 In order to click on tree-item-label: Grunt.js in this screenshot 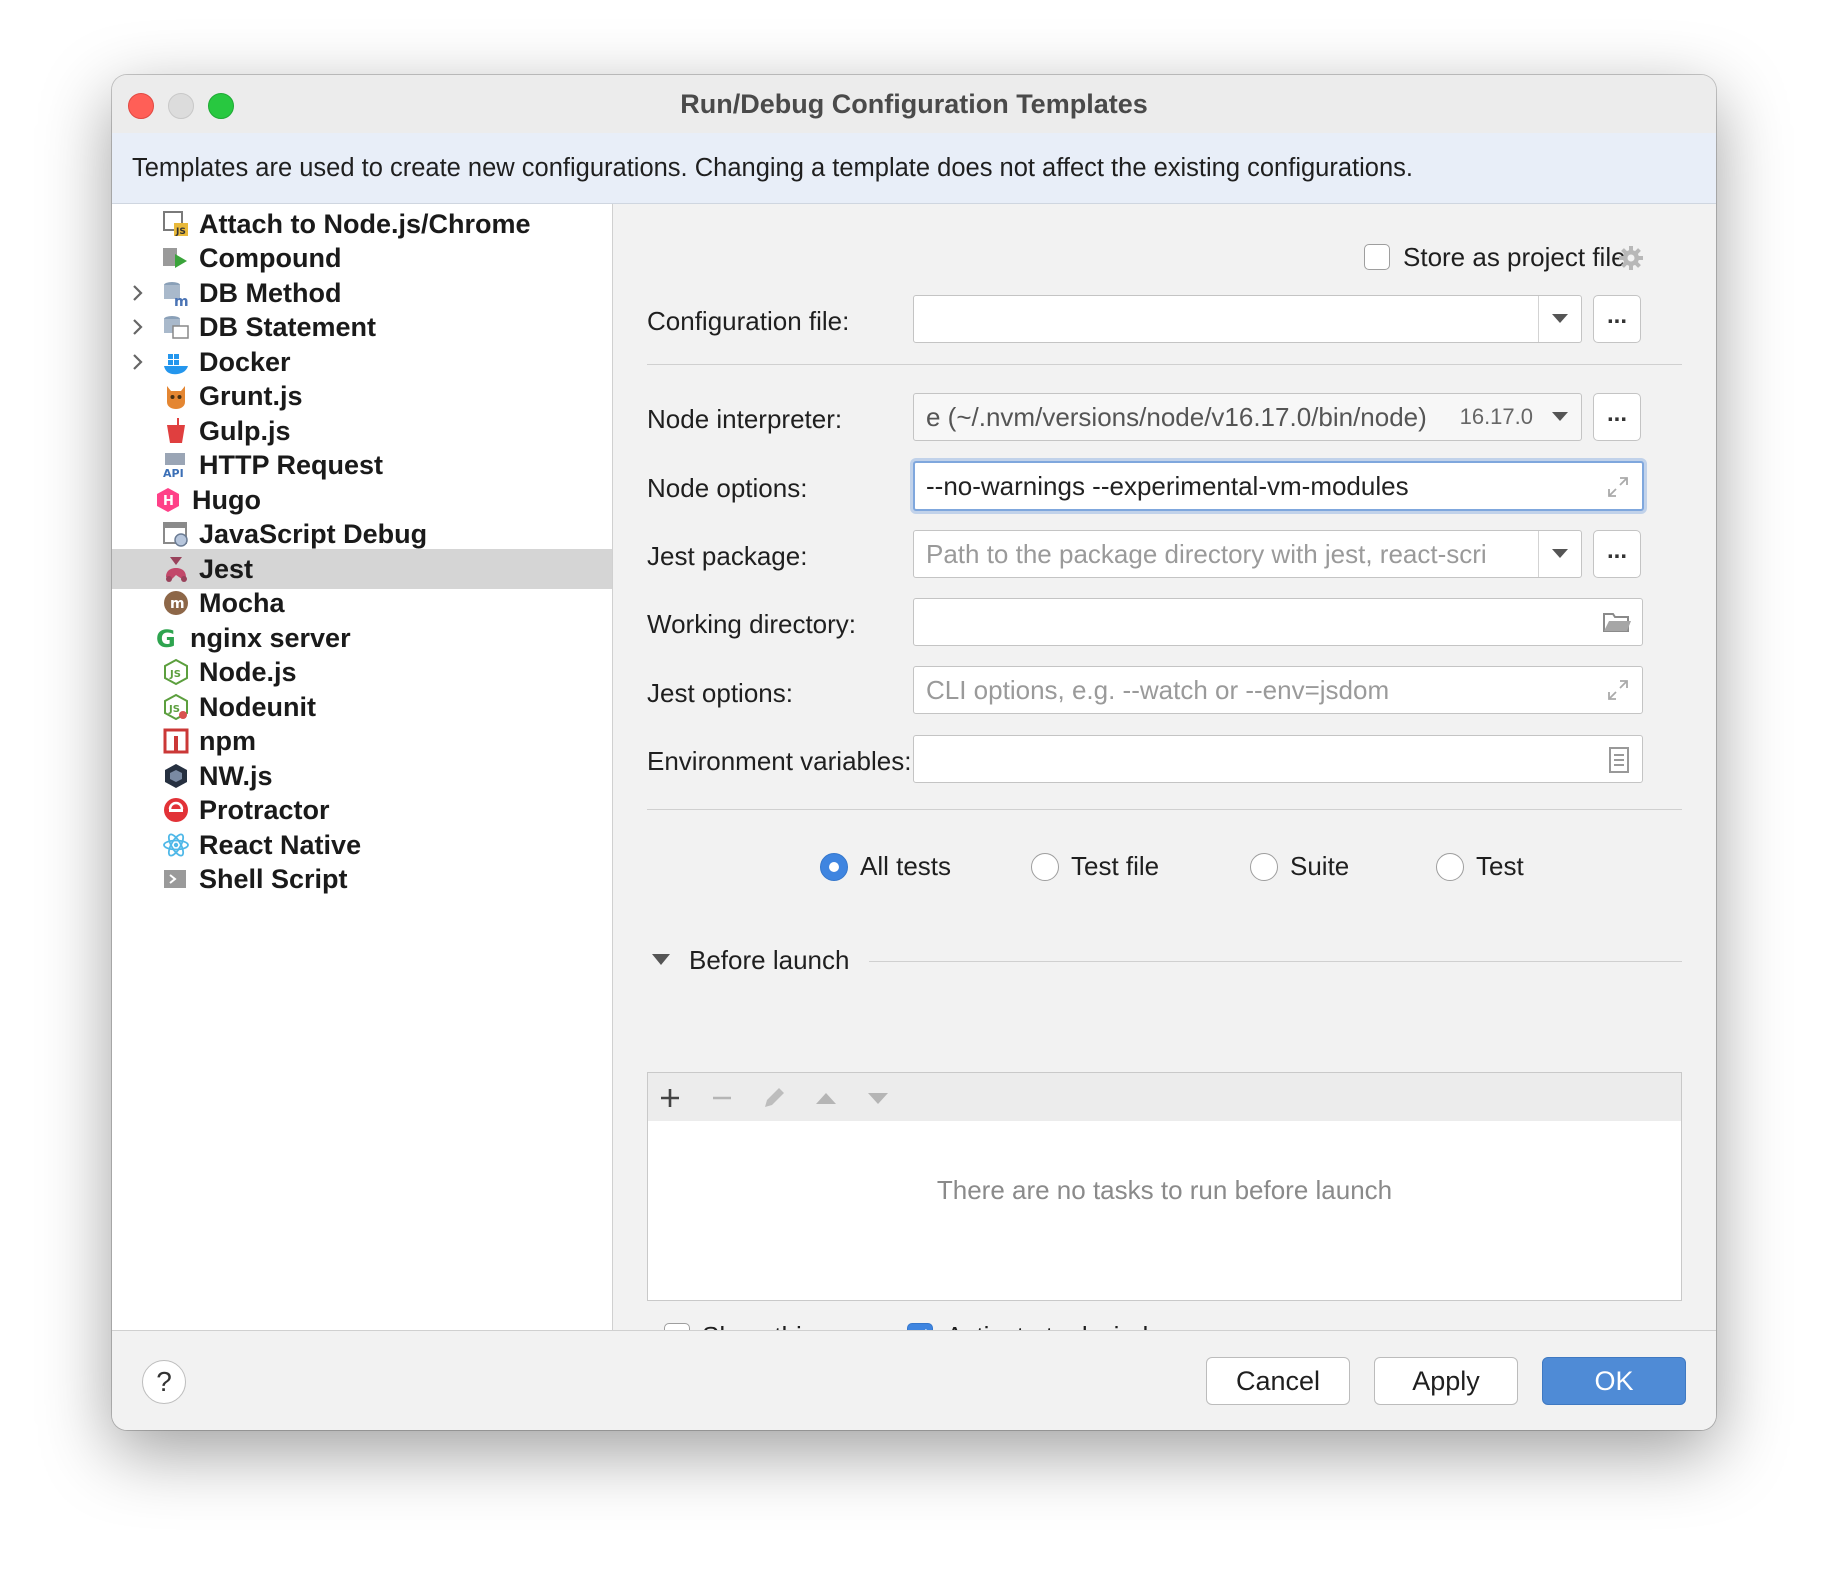, I will do `click(251, 396)`.